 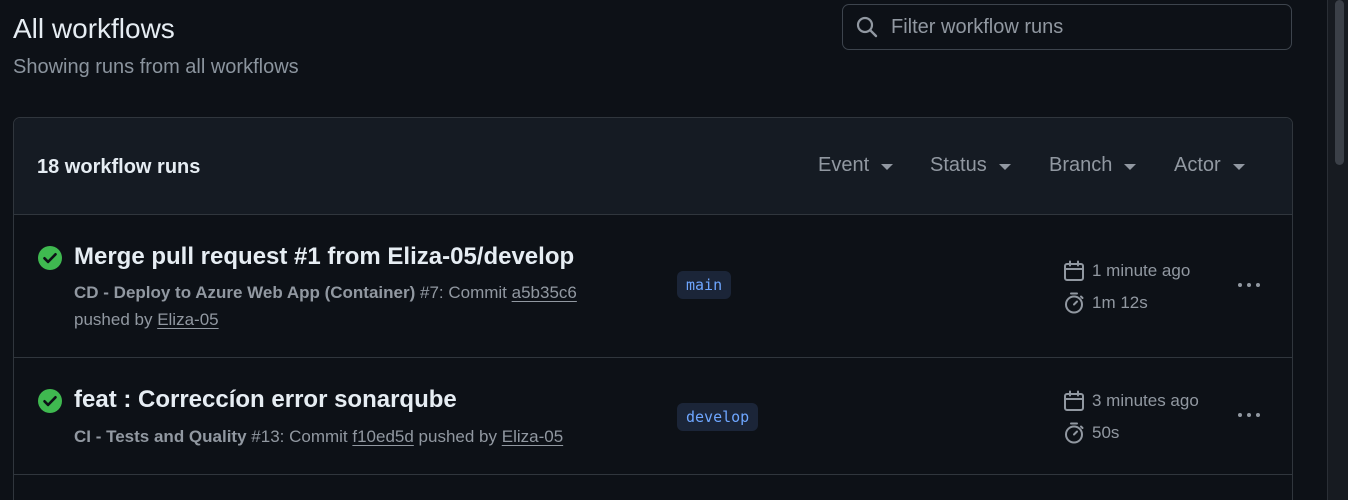 I want to click on search-icon, so click(x=867, y=27).